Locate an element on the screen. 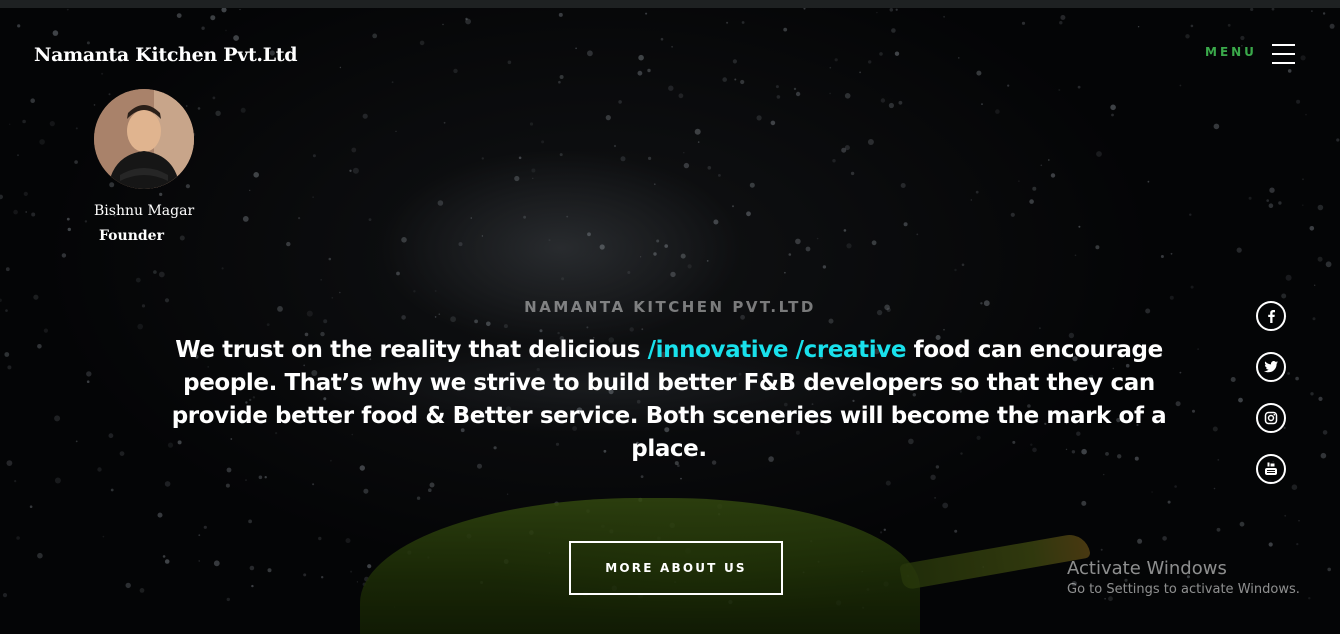 Image resolution: width=1340 pixels, height=634 pixels. top-edge-bar is located at coordinates (670, 4).